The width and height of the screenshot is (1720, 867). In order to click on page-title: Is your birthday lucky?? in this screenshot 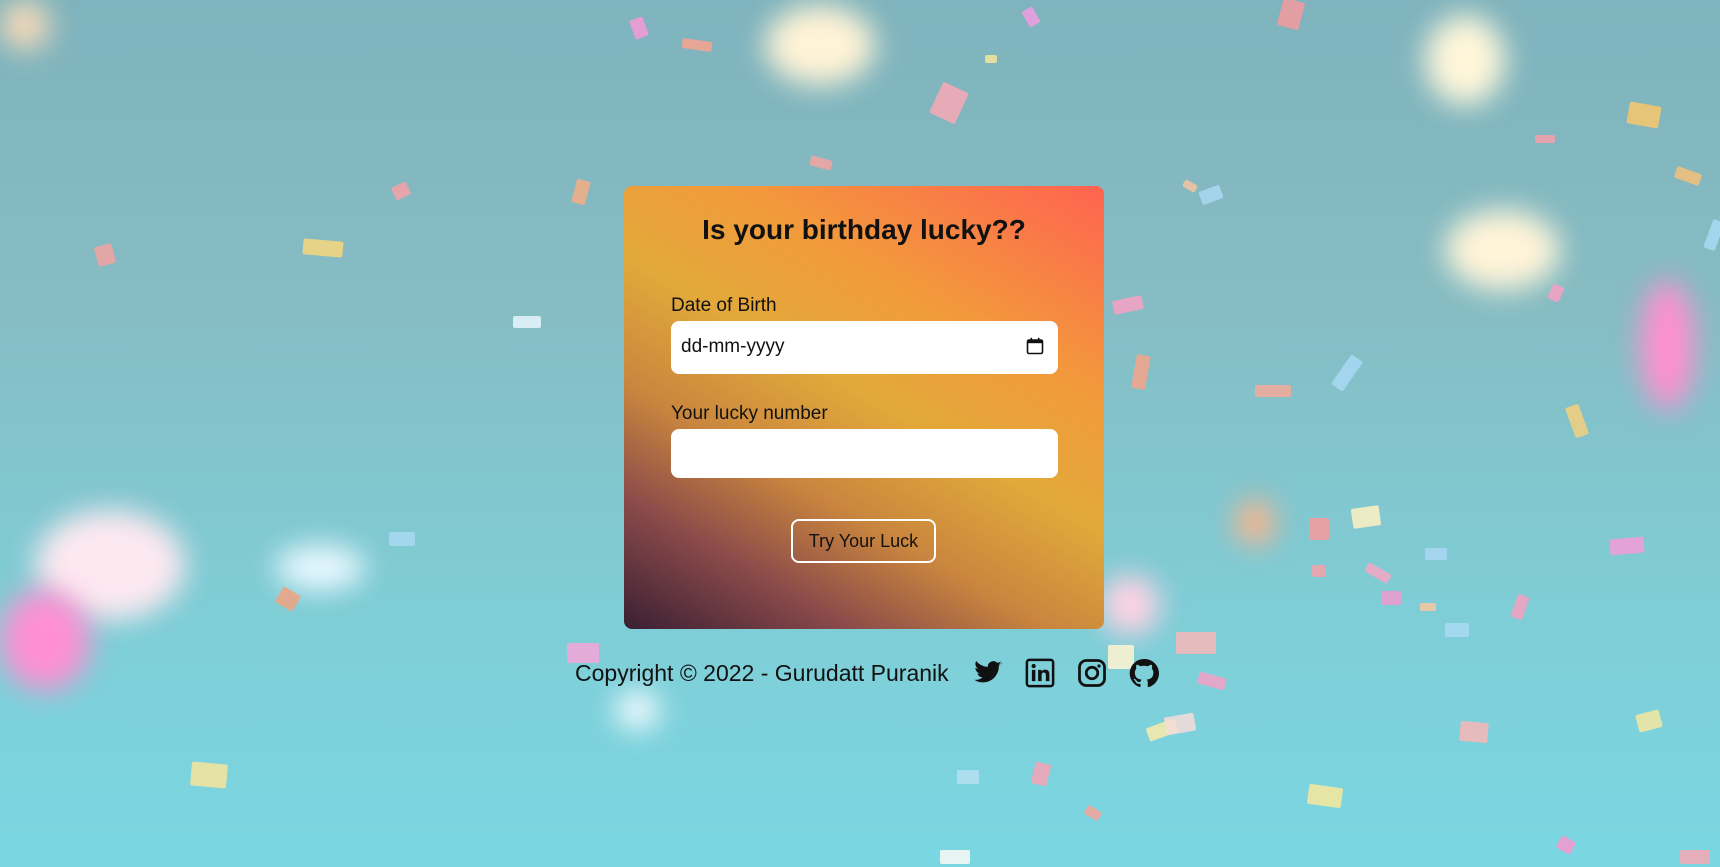, I will do `click(864, 229)`.